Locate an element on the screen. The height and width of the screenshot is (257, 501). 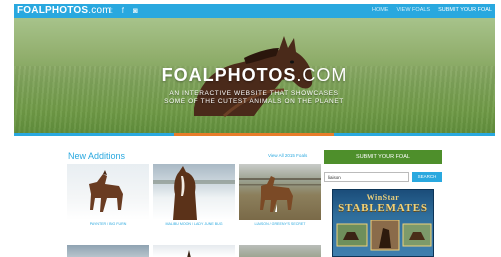
social-links: 𝕥 f ◙ is located at coordinates (123, 11).